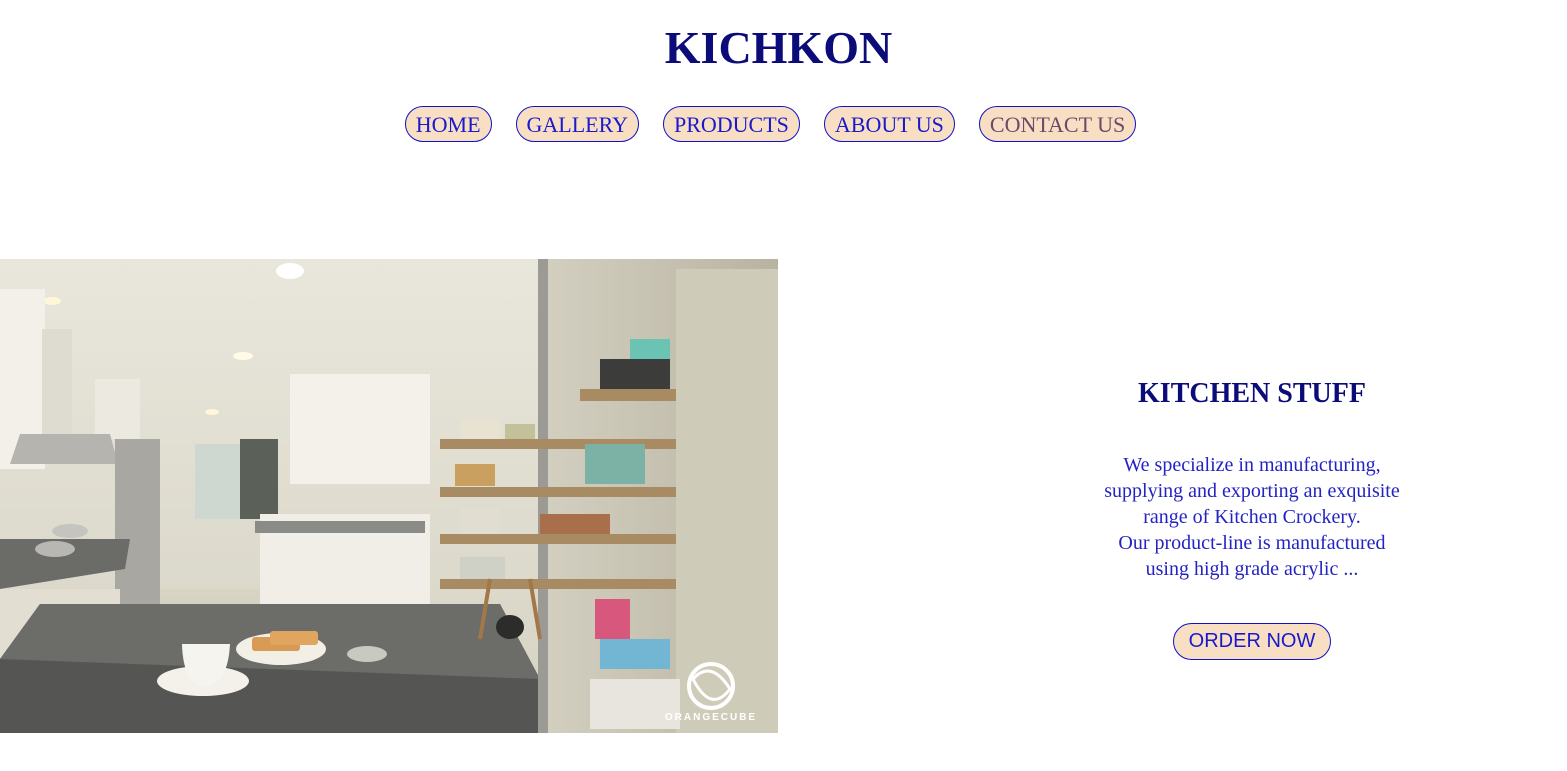 The image size is (1567, 771). What do you see at coordinates (1252, 393) in the screenshot?
I see `promo-title: KITCHEN STUFF` at bounding box center [1252, 393].